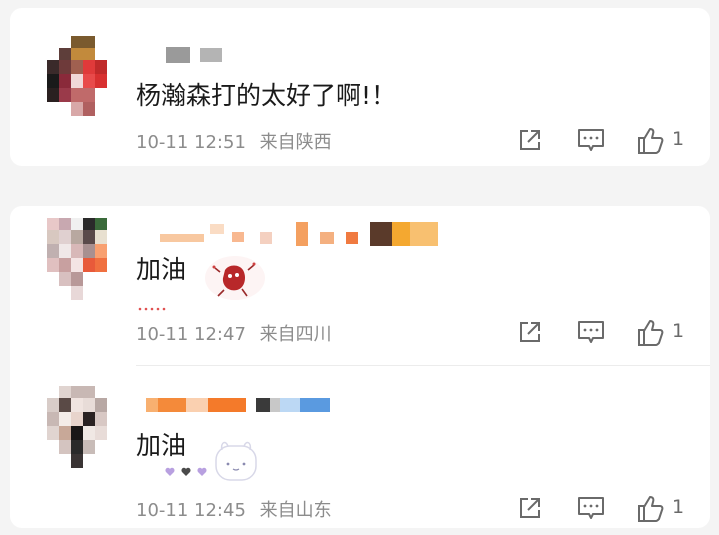  I want to click on comment-location: 来自陕西, so click(295, 142).